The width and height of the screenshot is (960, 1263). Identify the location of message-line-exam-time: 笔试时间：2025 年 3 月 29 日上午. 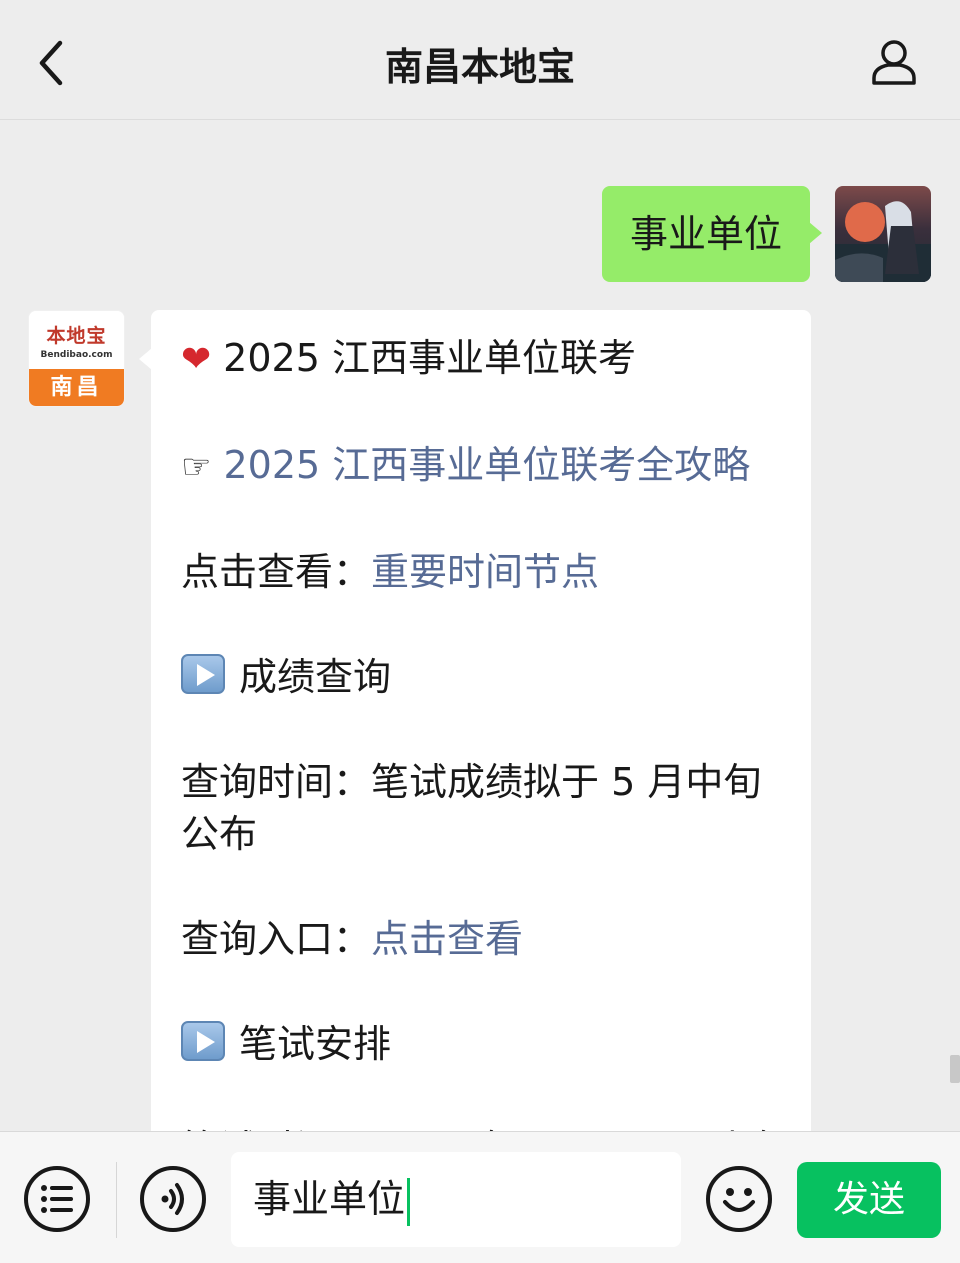
(486, 1127).